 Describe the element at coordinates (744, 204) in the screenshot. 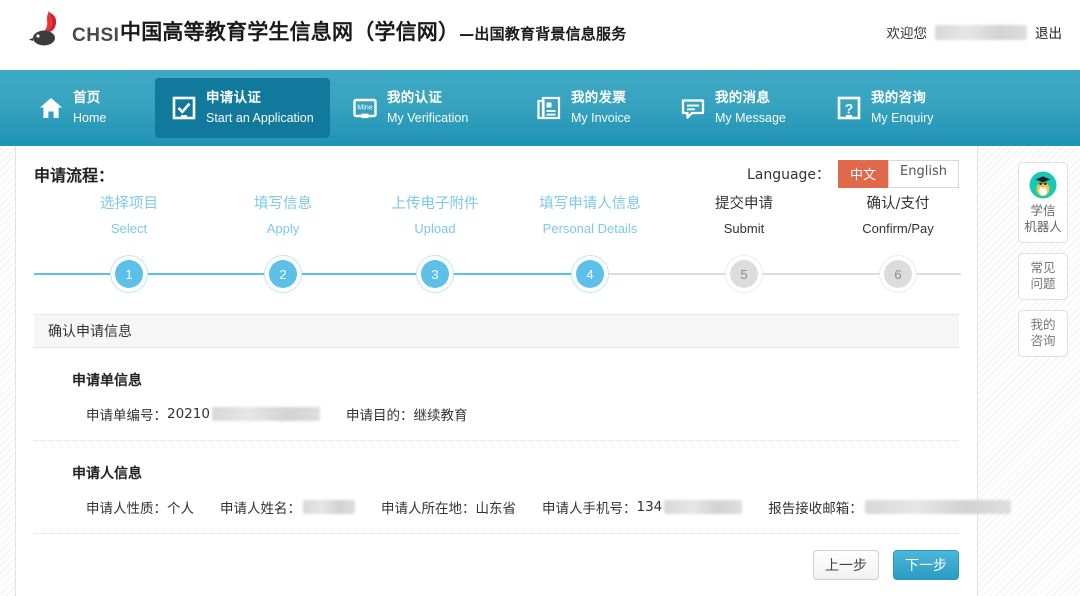

I see `step-label-cn: 提交申请` at that location.